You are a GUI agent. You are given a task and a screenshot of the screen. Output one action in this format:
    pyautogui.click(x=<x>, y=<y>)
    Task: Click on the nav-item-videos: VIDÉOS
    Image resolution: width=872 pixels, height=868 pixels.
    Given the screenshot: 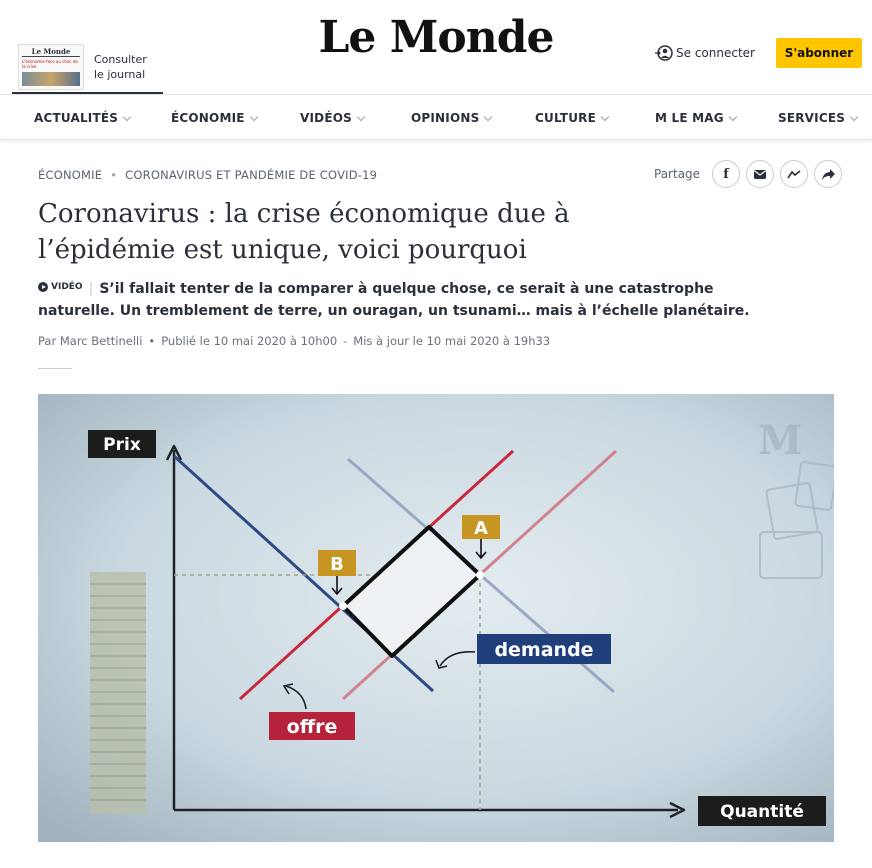 What is the action you would take?
    pyautogui.click(x=333, y=118)
    